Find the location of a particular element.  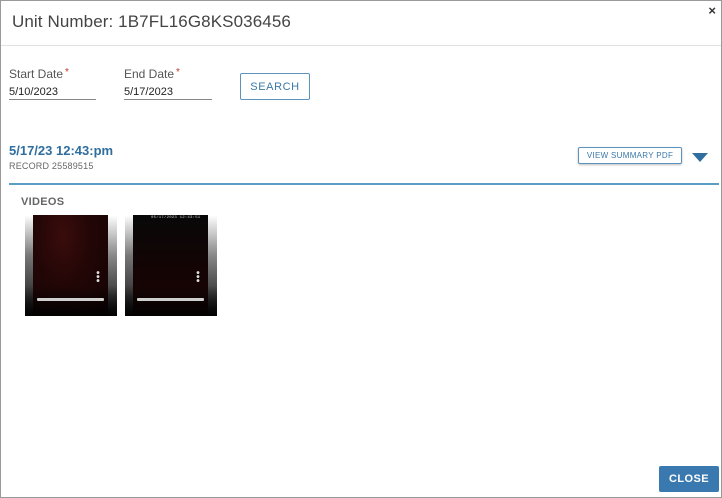

view-summary-pdf-button: VIEW SUMMARY PDF is located at coordinates (630, 155).